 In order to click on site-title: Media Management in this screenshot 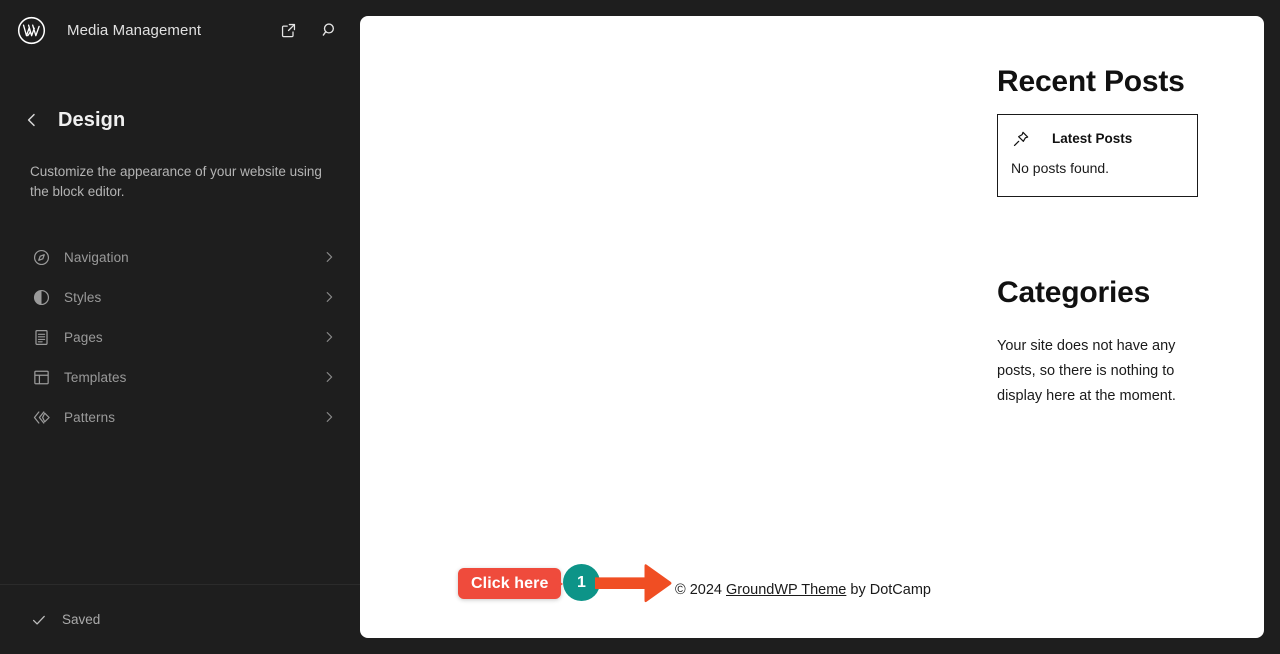, I will do `click(134, 30)`.